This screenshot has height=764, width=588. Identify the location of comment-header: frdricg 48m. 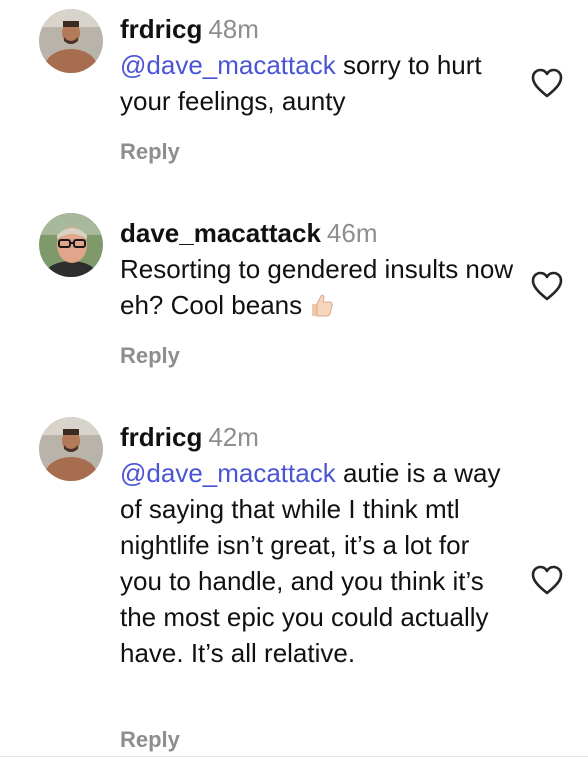
(320, 29).